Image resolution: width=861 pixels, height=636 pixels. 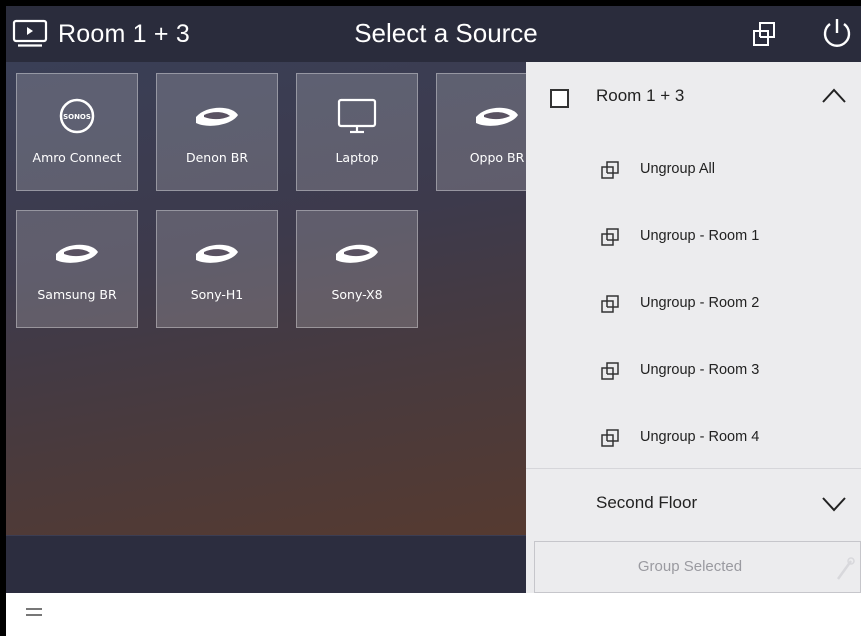 What do you see at coordinates (559, 98) in the screenshot?
I see `room-checkbox` at bounding box center [559, 98].